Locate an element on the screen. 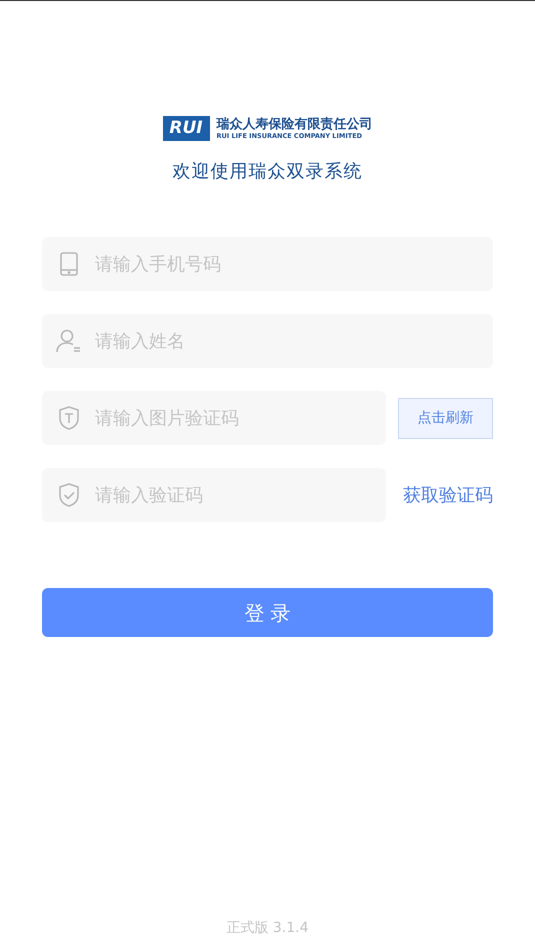  get-code-link: 获取验证码 is located at coordinates (448, 495).